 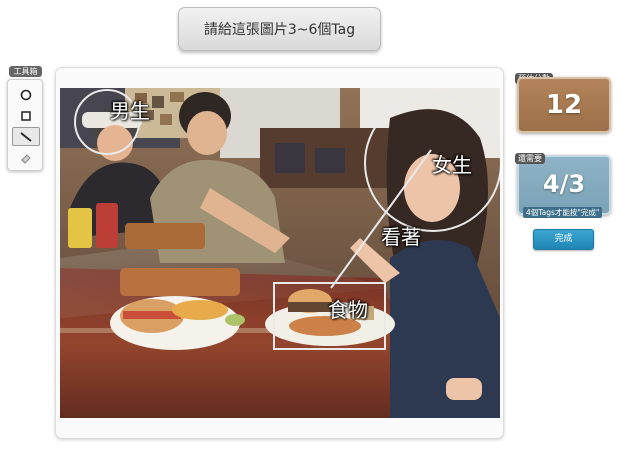 I want to click on instruction-banner: 請給這張圖片3~6個Tag, so click(x=279, y=29).